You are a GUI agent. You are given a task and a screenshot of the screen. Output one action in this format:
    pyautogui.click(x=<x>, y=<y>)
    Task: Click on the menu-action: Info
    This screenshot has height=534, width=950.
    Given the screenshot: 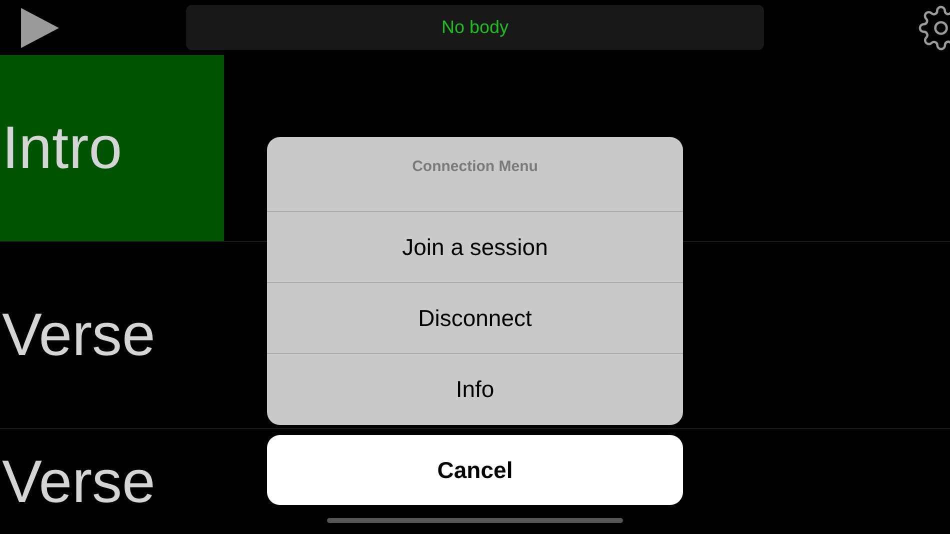 What is the action you would take?
    pyautogui.click(x=475, y=389)
    